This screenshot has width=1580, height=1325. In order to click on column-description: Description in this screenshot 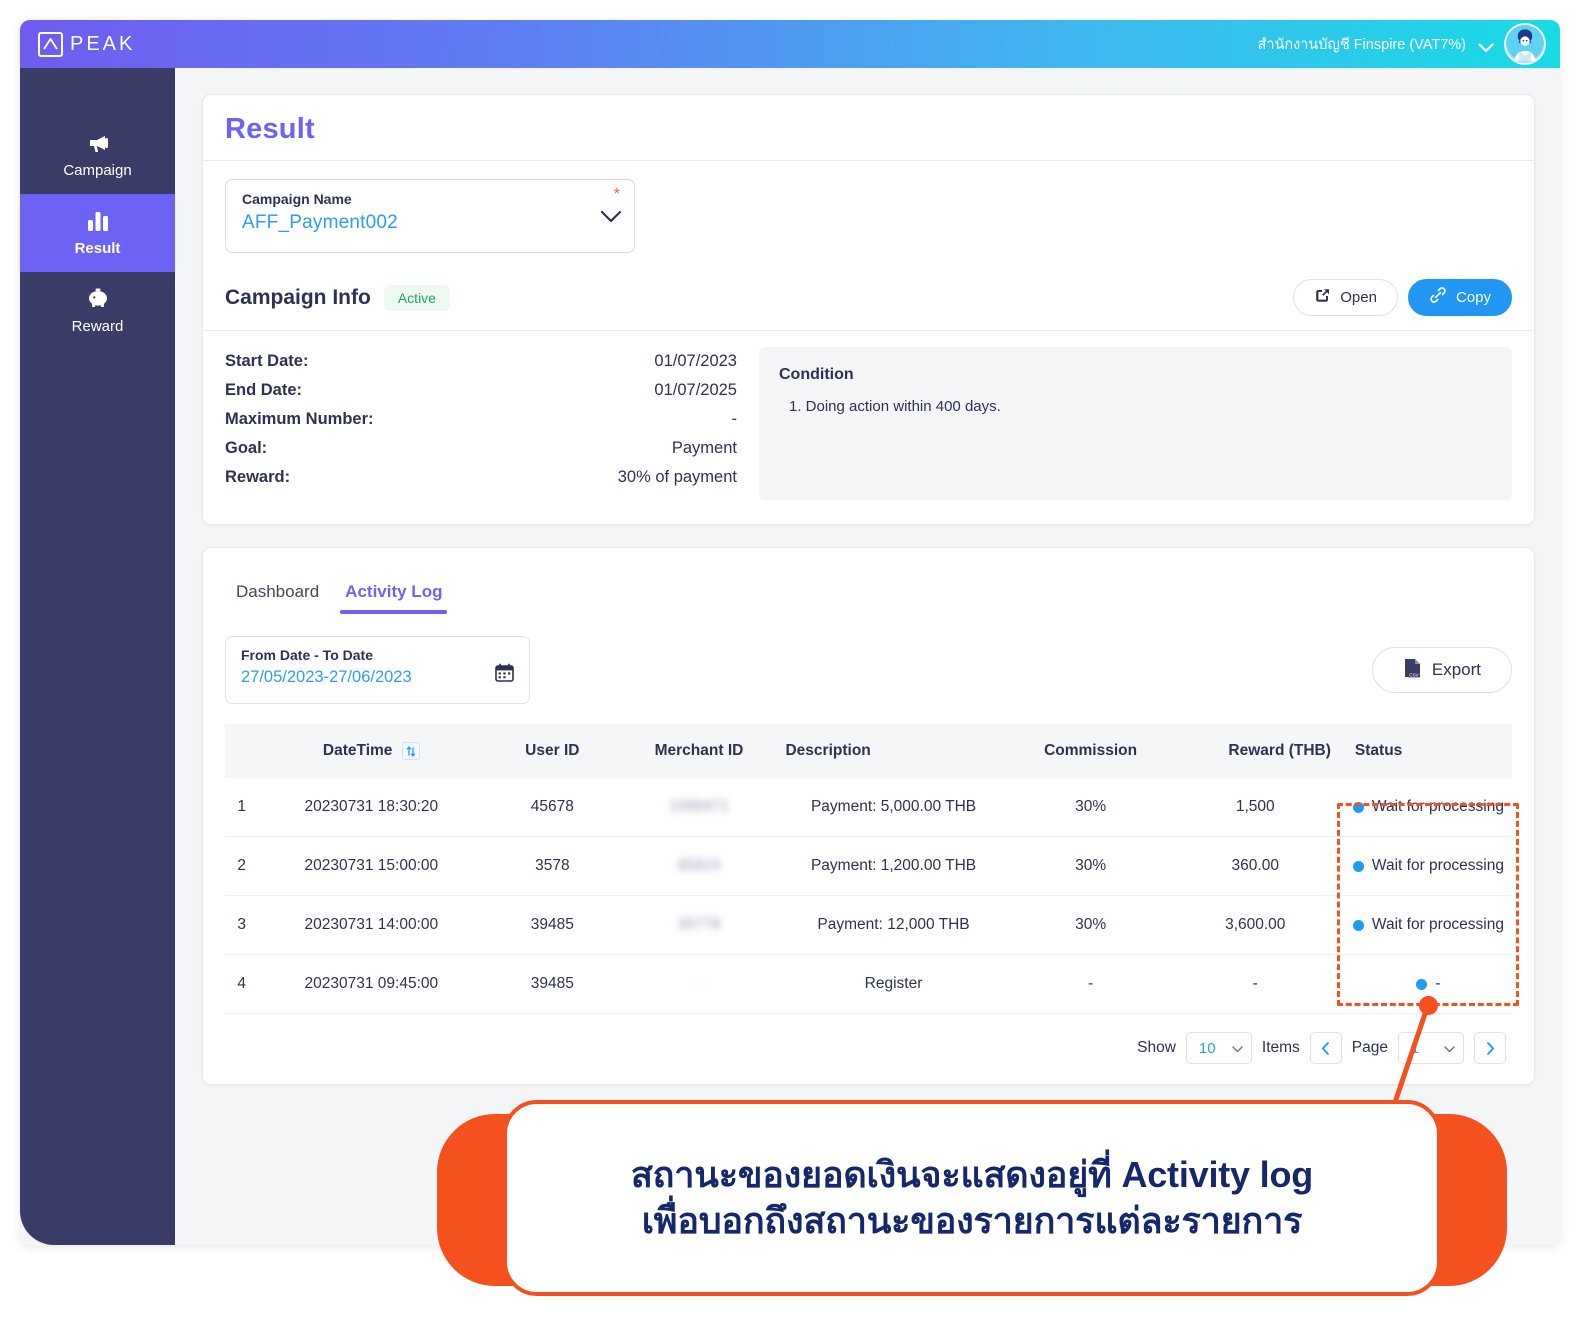, I will do `click(893, 751)`.